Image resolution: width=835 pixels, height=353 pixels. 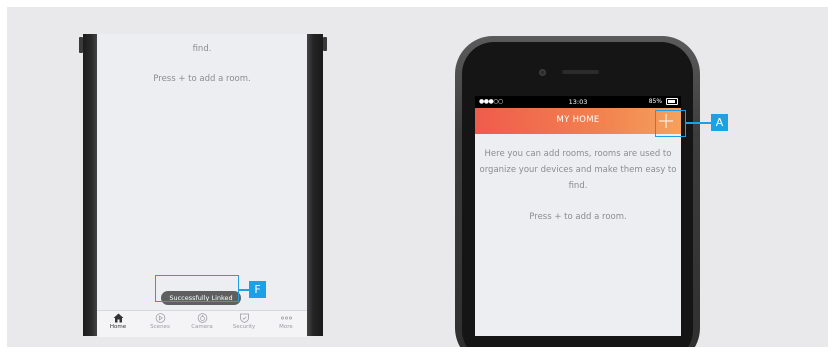 I want to click on home-icon, so click(x=118, y=318).